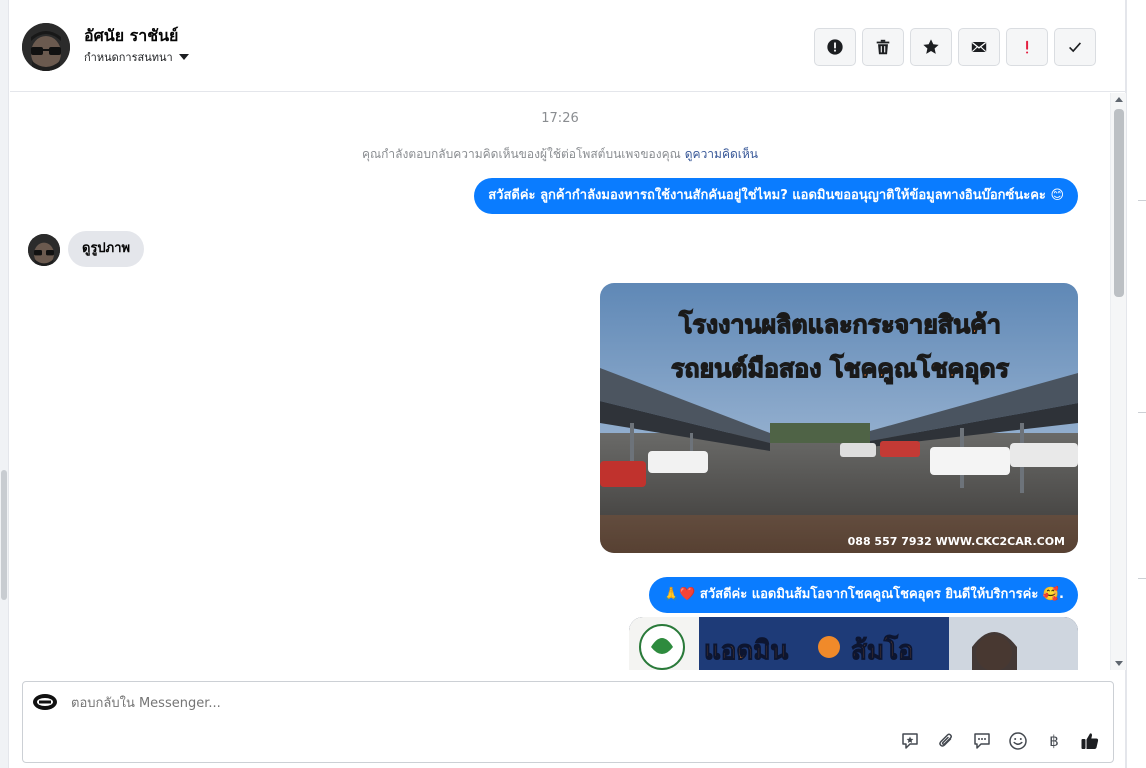 The height and width of the screenshot is (768, 1146). I want to click on scroll-up-arrow-icon, so click(1119, 99).